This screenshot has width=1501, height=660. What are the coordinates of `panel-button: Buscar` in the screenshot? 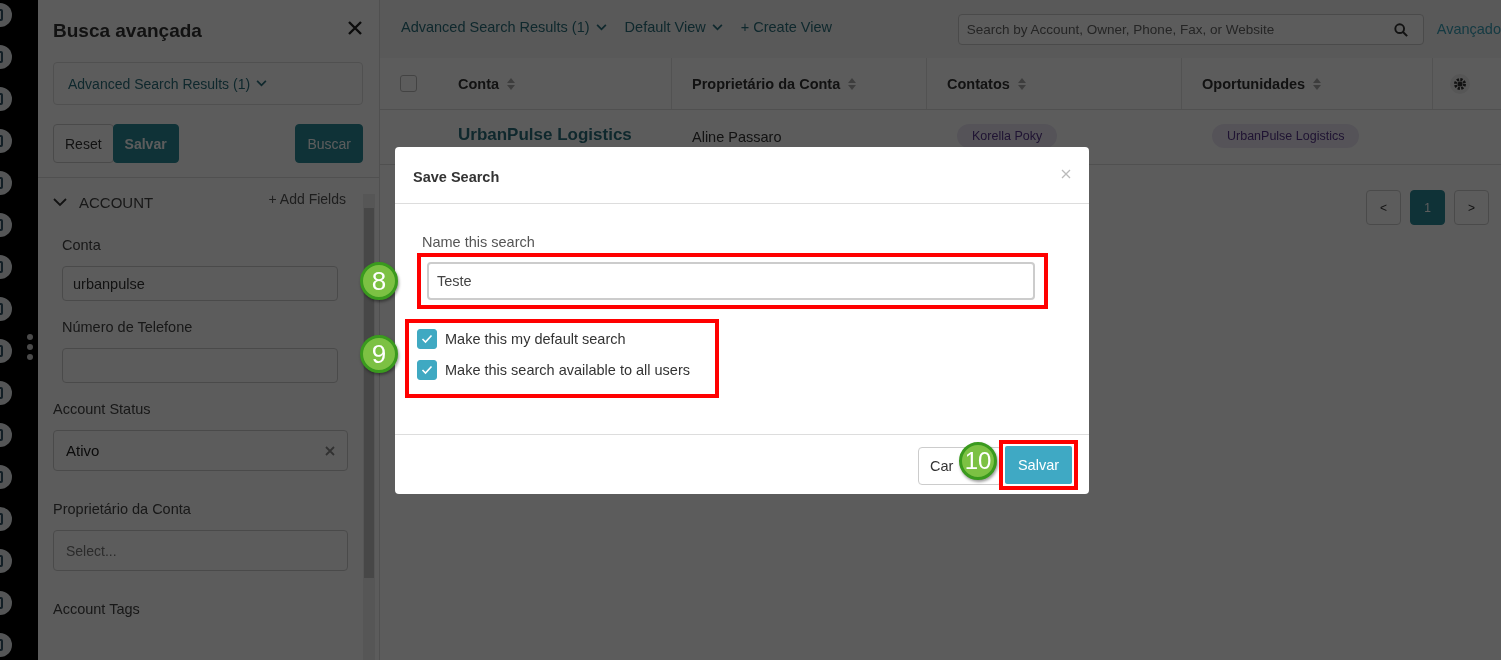 It's located at (329, 143).